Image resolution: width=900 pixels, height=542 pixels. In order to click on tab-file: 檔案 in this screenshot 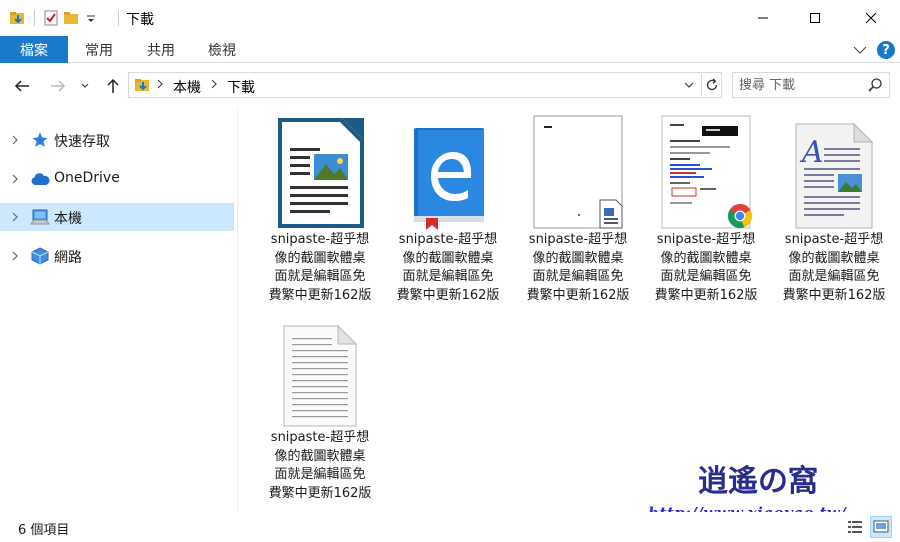, I will do `click(34, 49)`.